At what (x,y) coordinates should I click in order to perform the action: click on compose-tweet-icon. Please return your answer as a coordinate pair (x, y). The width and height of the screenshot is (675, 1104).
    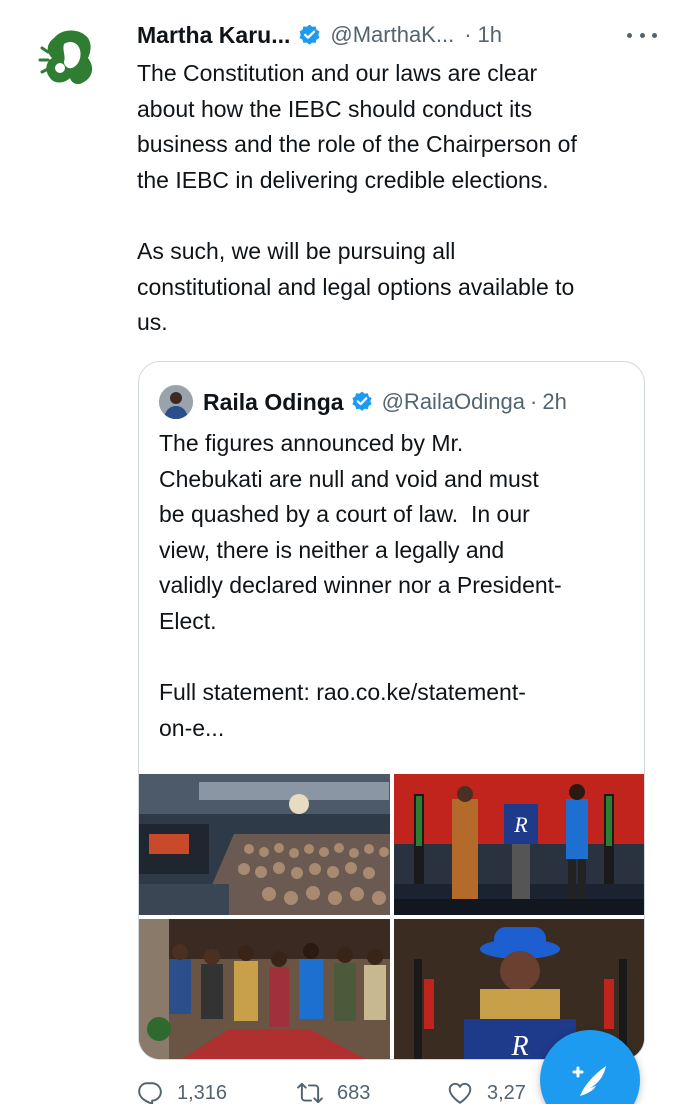
    Looking at the image, I should click on (589, 1081).